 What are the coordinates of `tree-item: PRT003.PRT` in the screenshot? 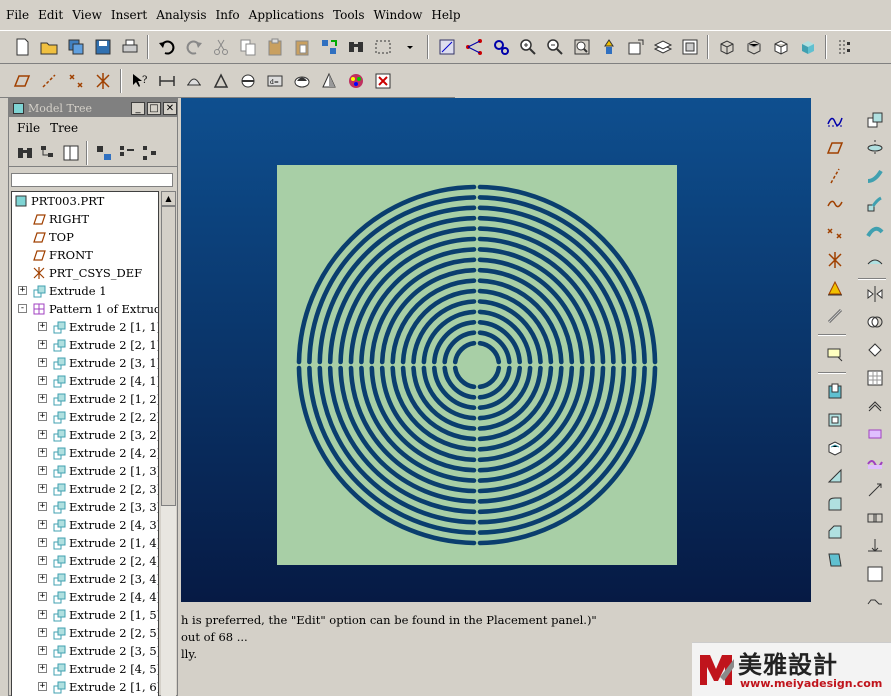 It's located at (85, 201).